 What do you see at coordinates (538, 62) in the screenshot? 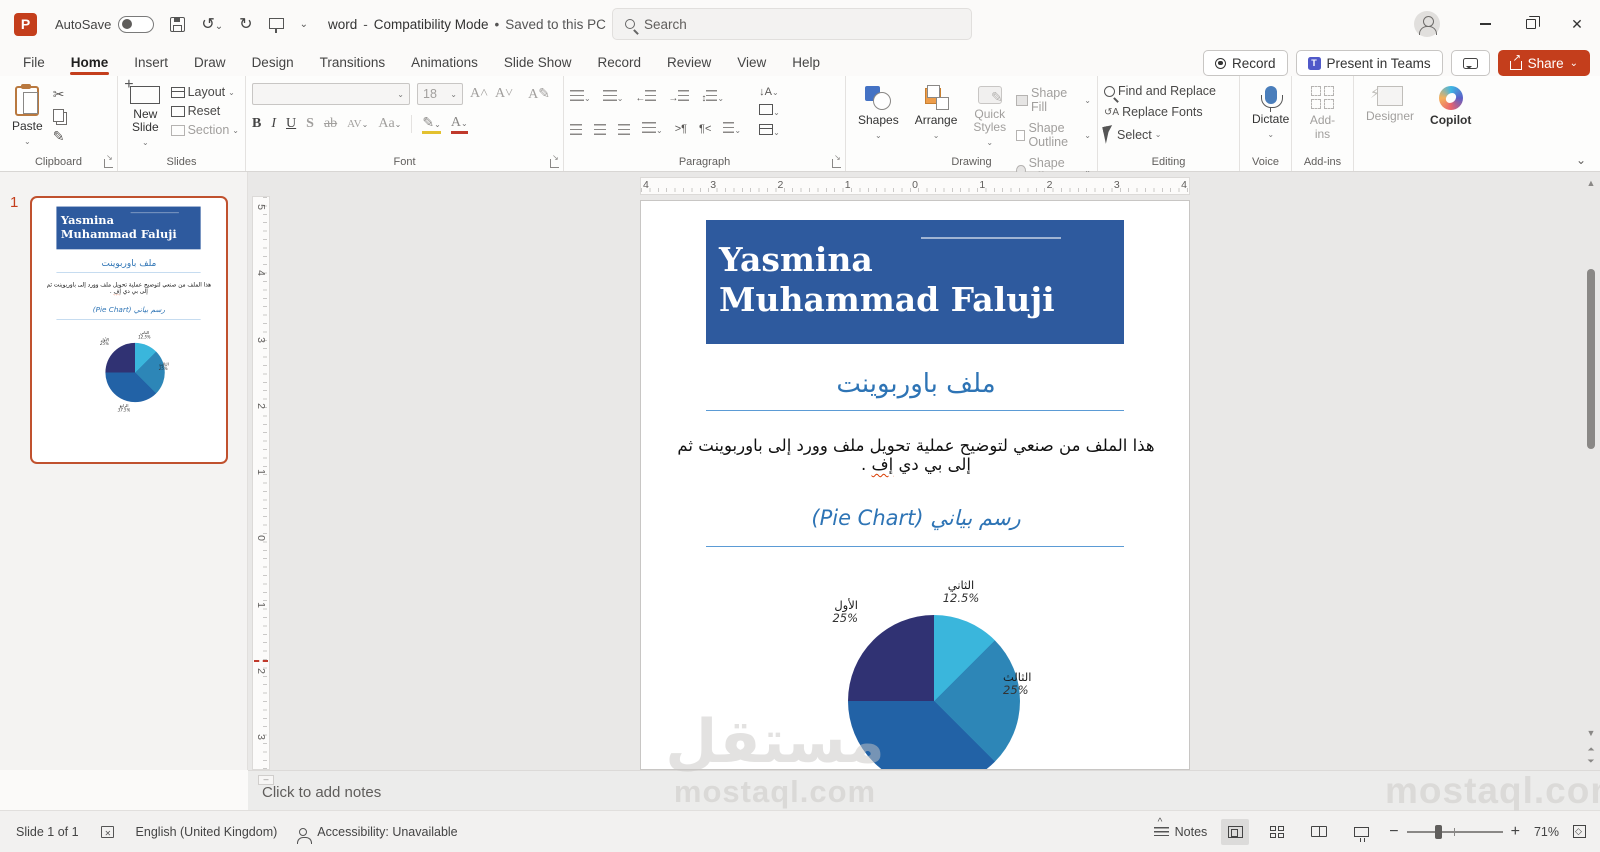
I see `tab-slideshow: Slide Show` at bounding box center [538, 62].